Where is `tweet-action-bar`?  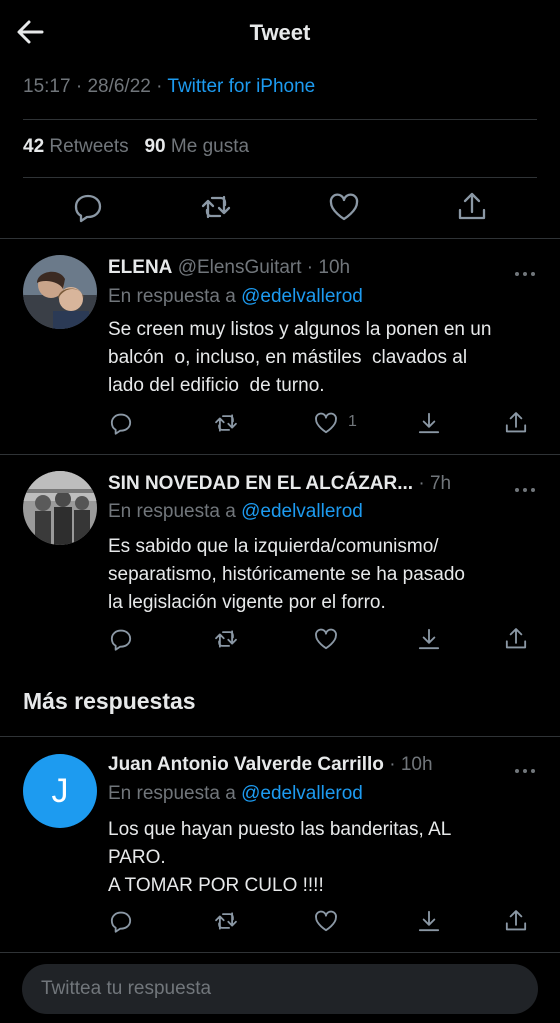 tweet-action-bar is located at coordinates (280, 208).